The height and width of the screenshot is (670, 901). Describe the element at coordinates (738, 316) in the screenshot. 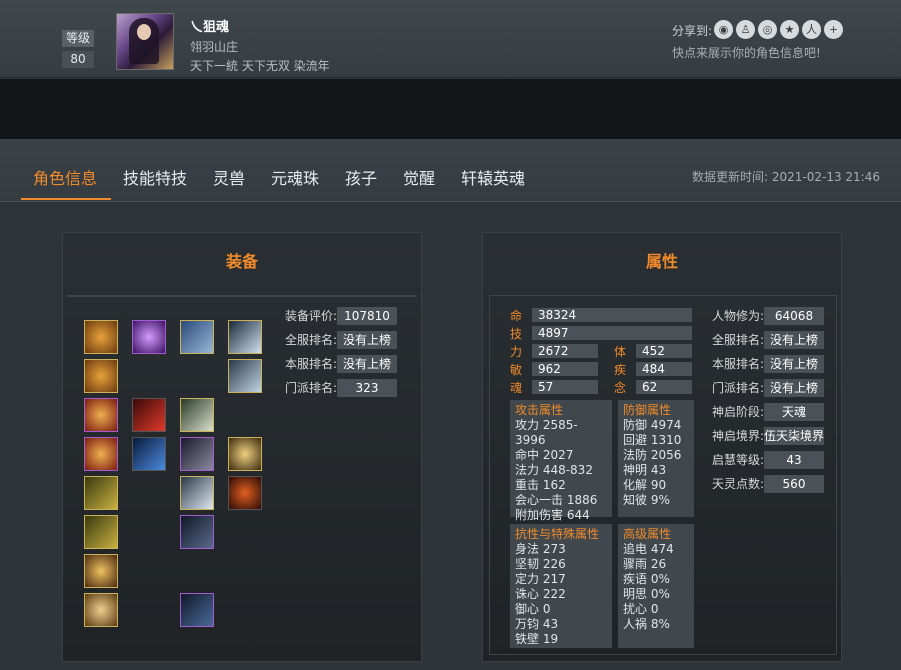

I see `cultivation-label: 人物修为:` at that location.